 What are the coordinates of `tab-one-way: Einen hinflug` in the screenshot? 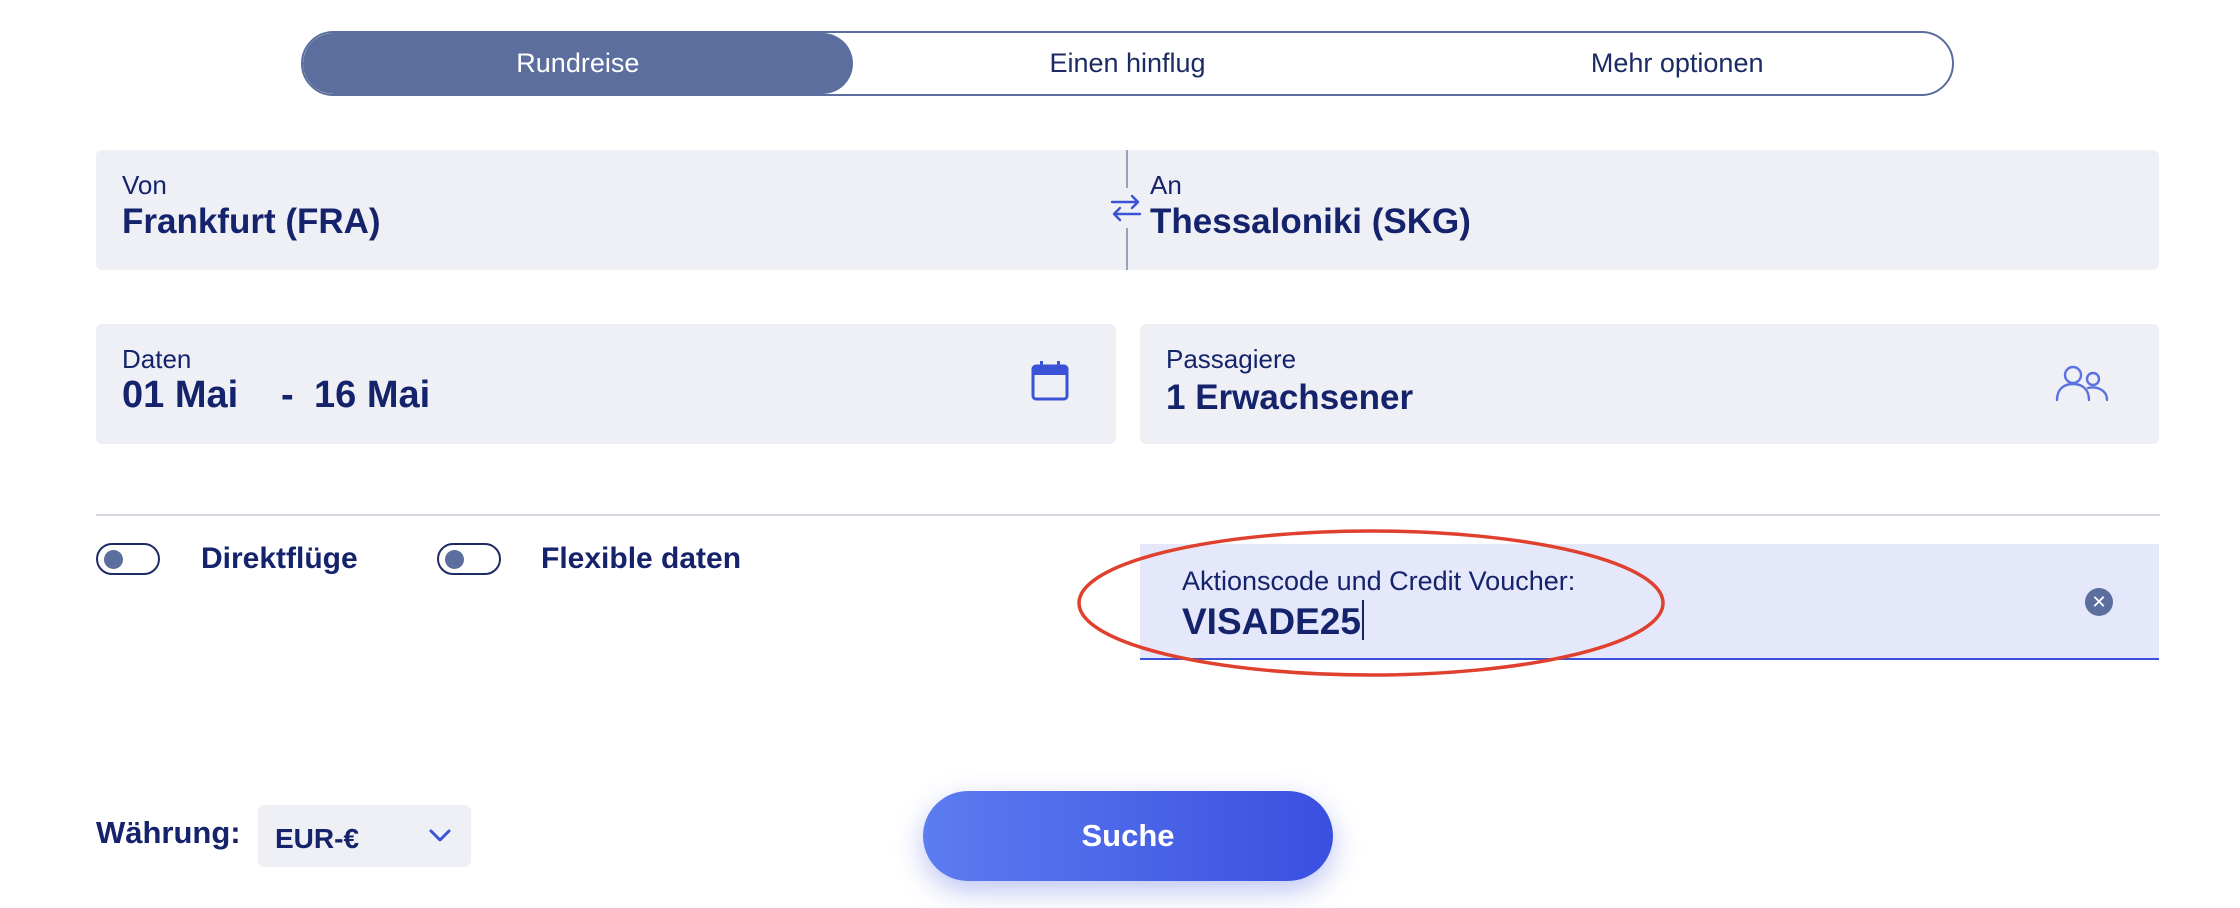 It's located at (1128, 63).